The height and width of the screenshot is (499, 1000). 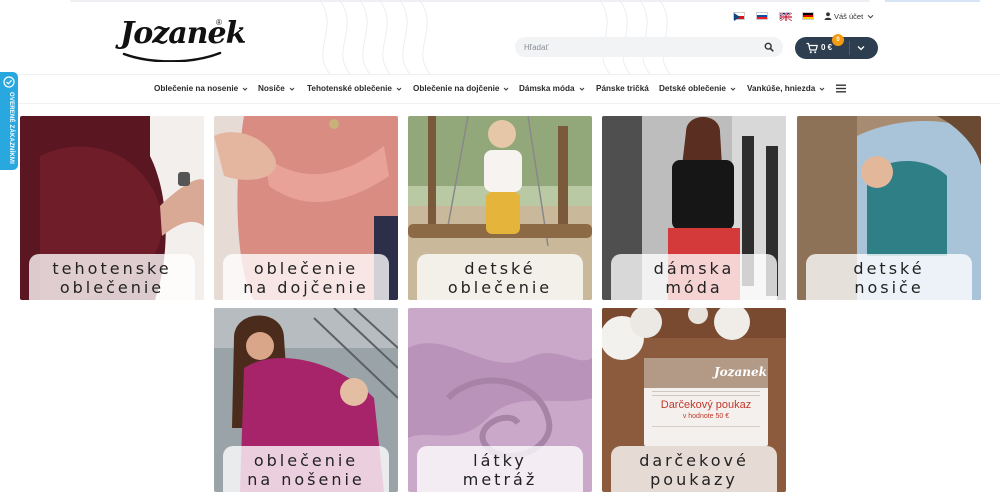 What do you see at coordinates (841, 88) in the screenshot?
I see `hamburger-menu-icon` at bounding box center [841, 88].